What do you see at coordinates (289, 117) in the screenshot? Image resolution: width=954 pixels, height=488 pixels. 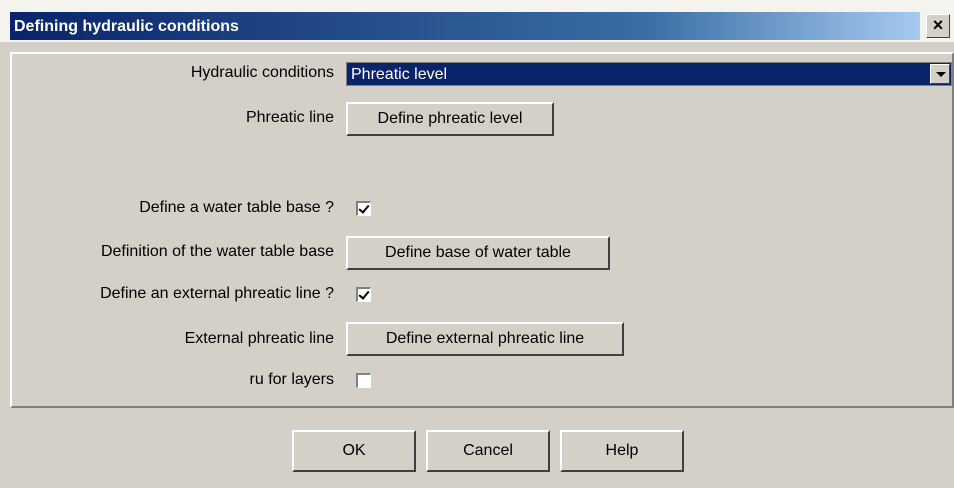 I see `phreatic-line-label: Phreatic line` at bounding box center [289, 117].